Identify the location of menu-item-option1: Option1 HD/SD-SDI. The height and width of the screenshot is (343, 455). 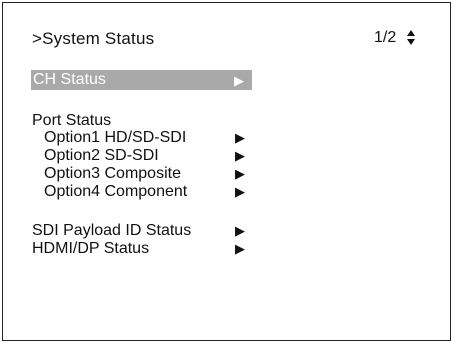
(115, 138).